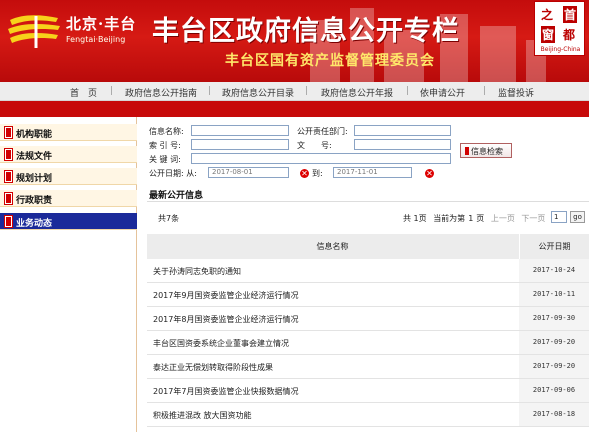 This screenshot has width=589, height=432. What do you see at coordinates (368, 415) in the screenshot?
I see `table-row: 积极推进混改 放大国资功能 2017-08-18` at bounding box center [368, 415].